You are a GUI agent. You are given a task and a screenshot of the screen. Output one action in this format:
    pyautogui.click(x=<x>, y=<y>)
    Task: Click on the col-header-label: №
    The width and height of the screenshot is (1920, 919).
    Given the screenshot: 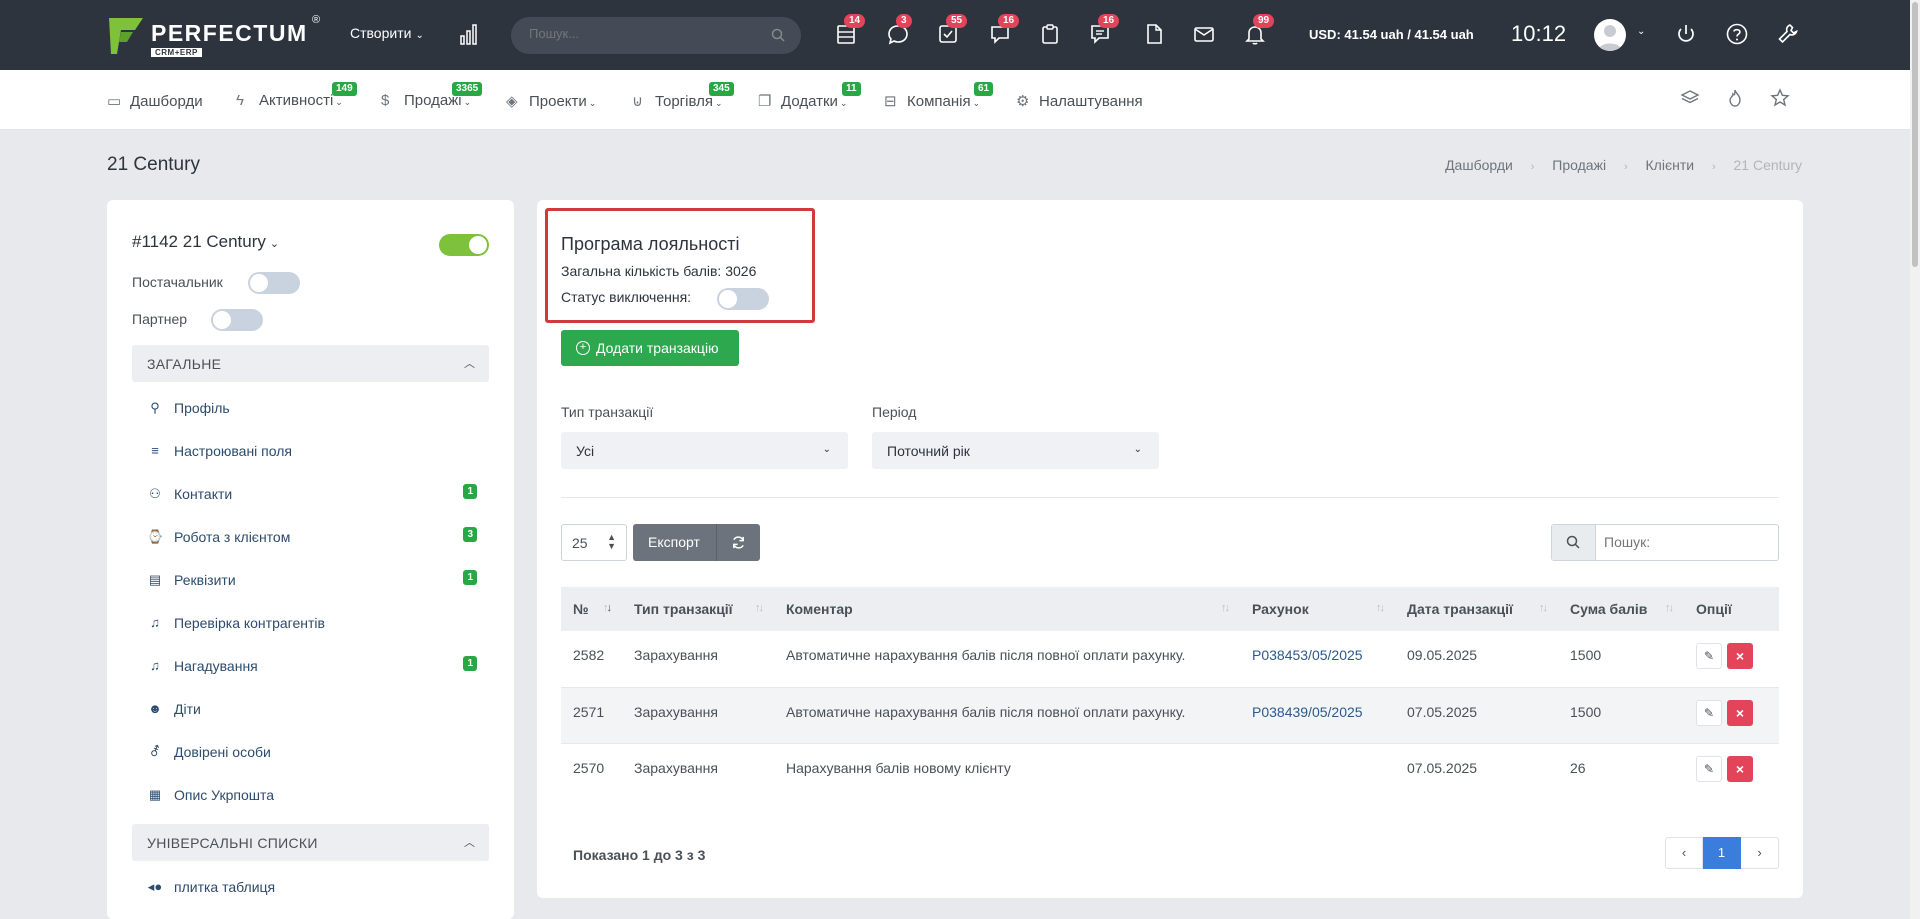 What is the action you would take?
    pyautogui.click(x=581, y=609)
    